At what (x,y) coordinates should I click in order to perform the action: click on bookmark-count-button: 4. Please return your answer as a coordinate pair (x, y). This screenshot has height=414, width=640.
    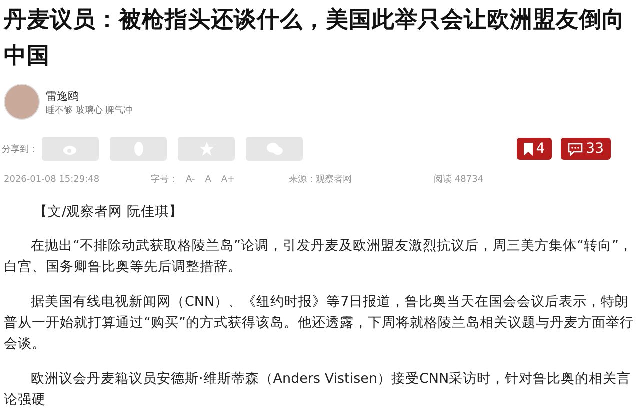
    Looking at the image, I should click on (534, 149).